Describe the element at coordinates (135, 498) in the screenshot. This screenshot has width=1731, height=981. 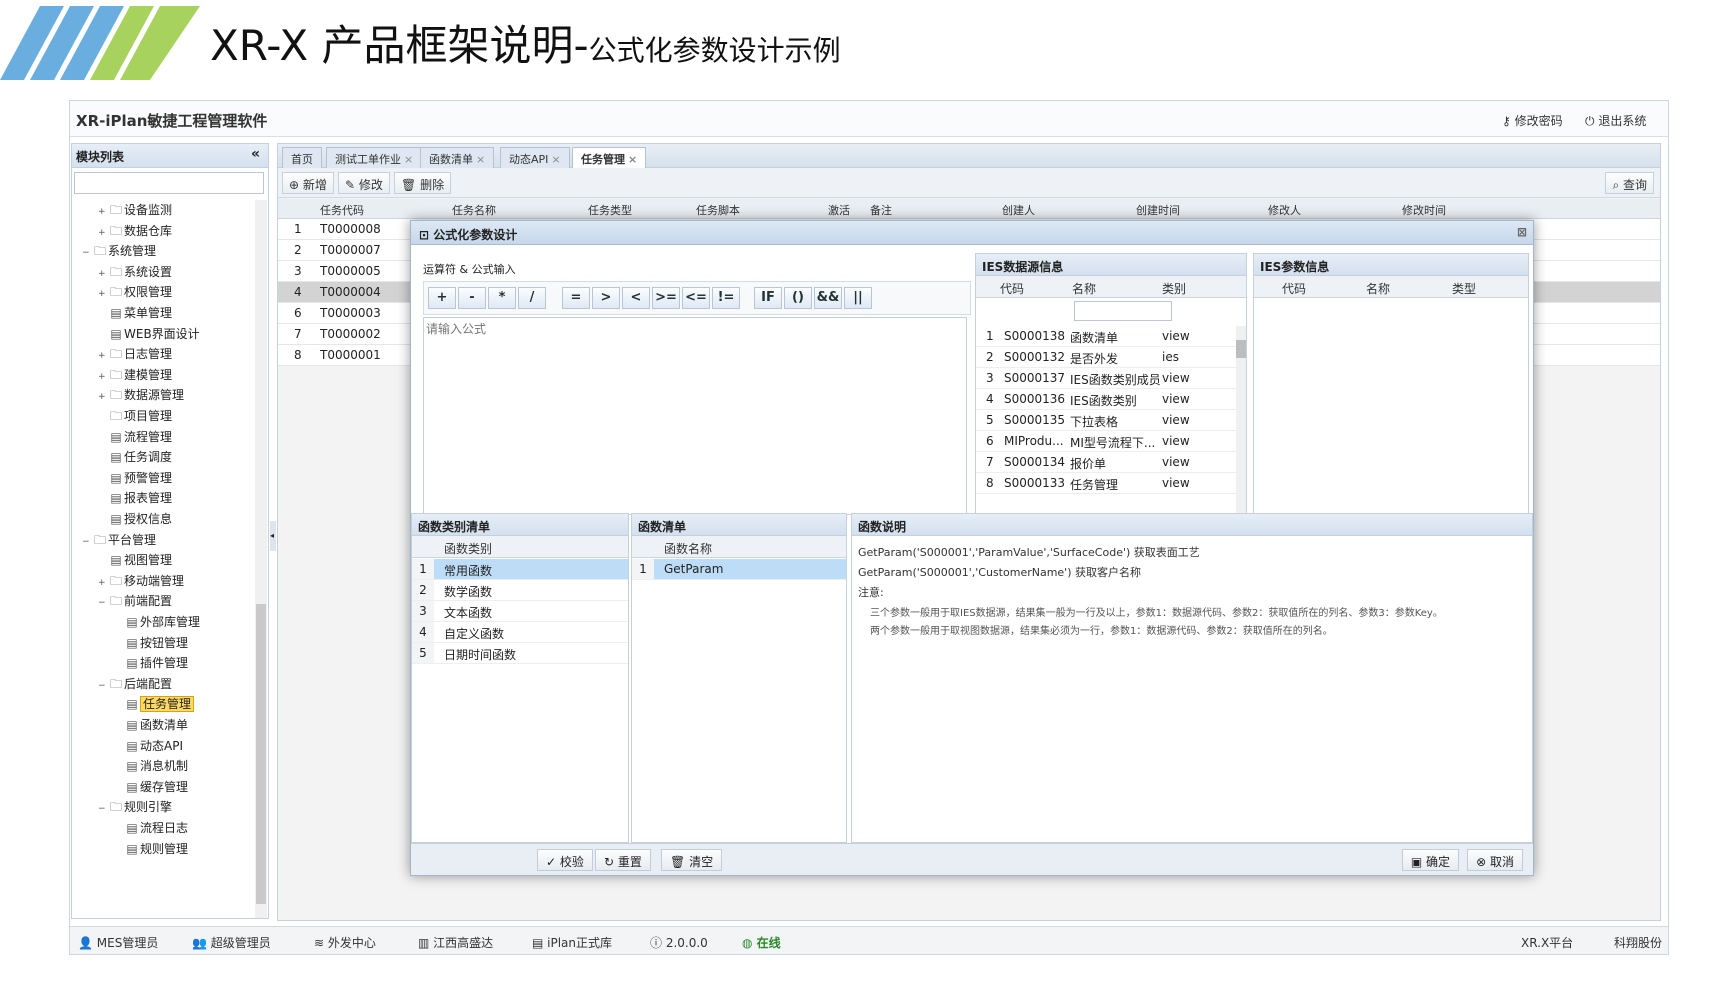
I see `sidebar-item: ▤ 报表管理` at that location.